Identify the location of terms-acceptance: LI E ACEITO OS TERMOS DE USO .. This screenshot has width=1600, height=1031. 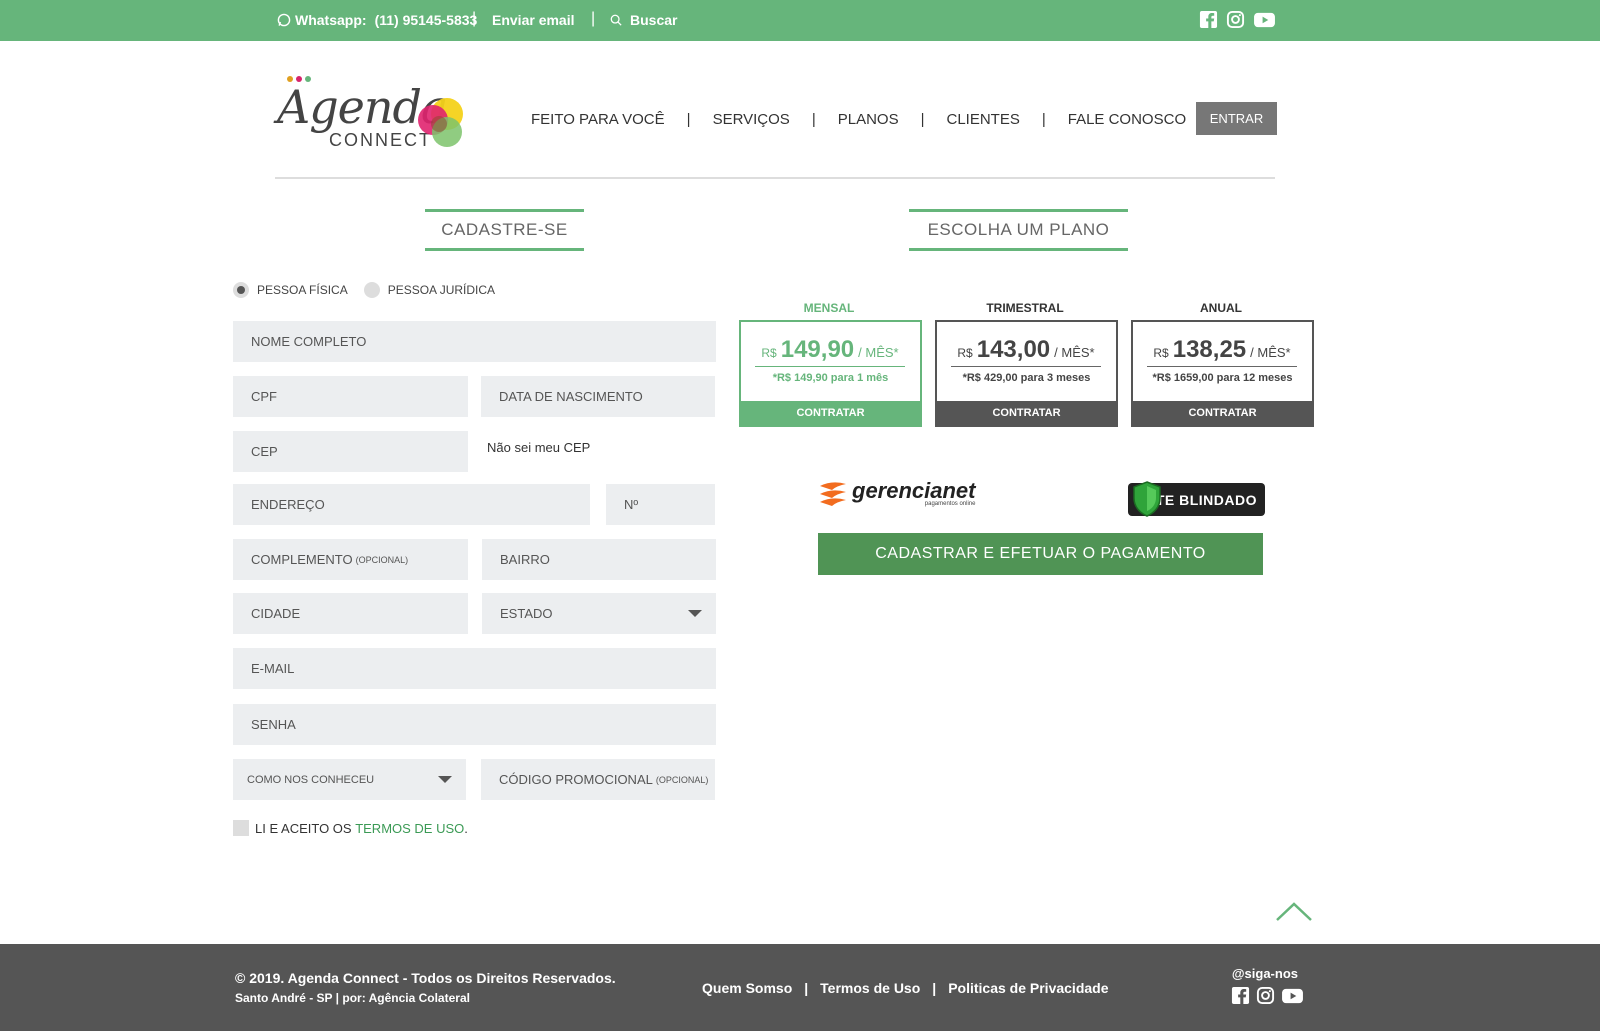
(350, 828).